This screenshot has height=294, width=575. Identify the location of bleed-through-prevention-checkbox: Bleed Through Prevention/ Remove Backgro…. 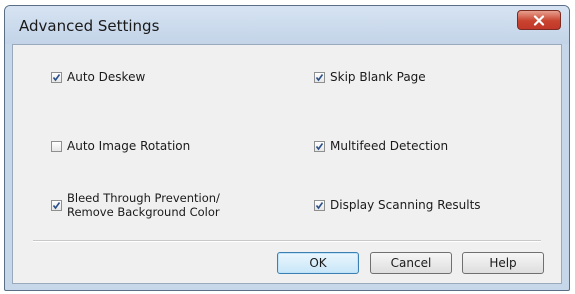
(135, 205).